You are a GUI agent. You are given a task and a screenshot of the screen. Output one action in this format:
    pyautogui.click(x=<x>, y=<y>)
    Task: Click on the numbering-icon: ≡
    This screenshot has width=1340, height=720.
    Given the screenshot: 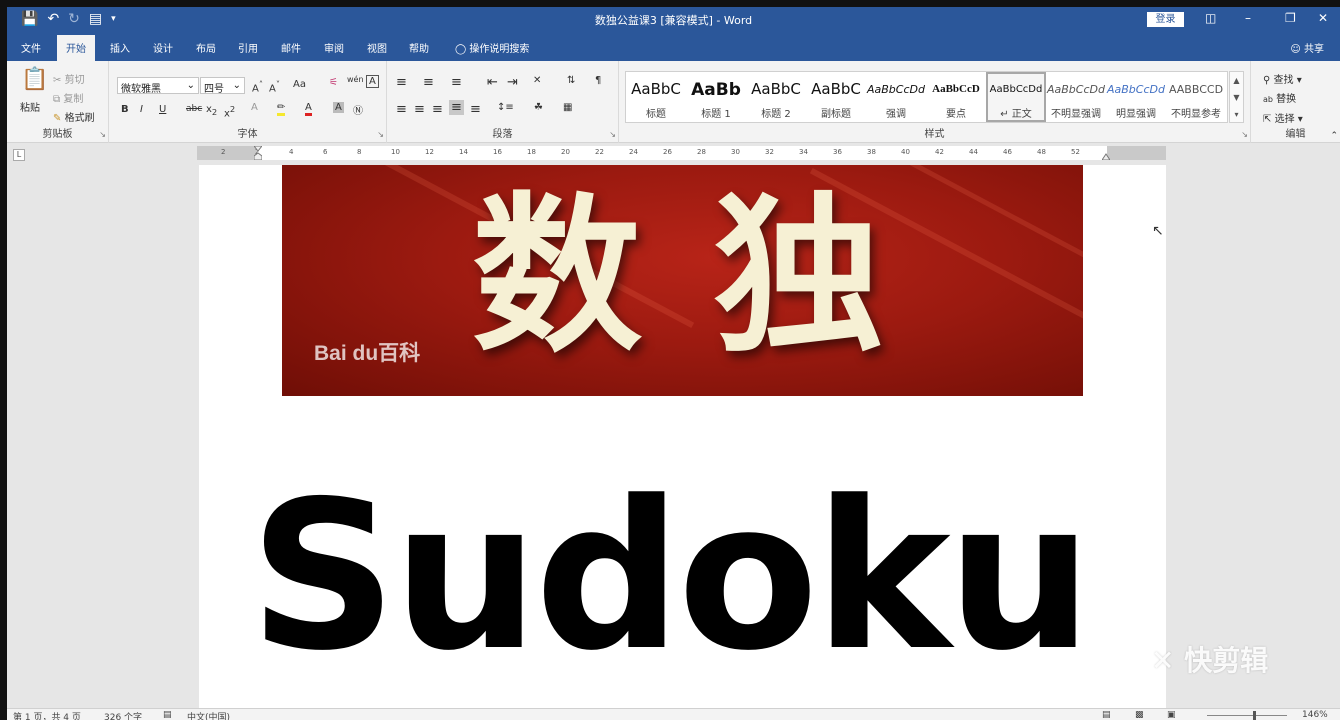 What is the action you would take?
    pyautogui.click(x=428, y=82)
    